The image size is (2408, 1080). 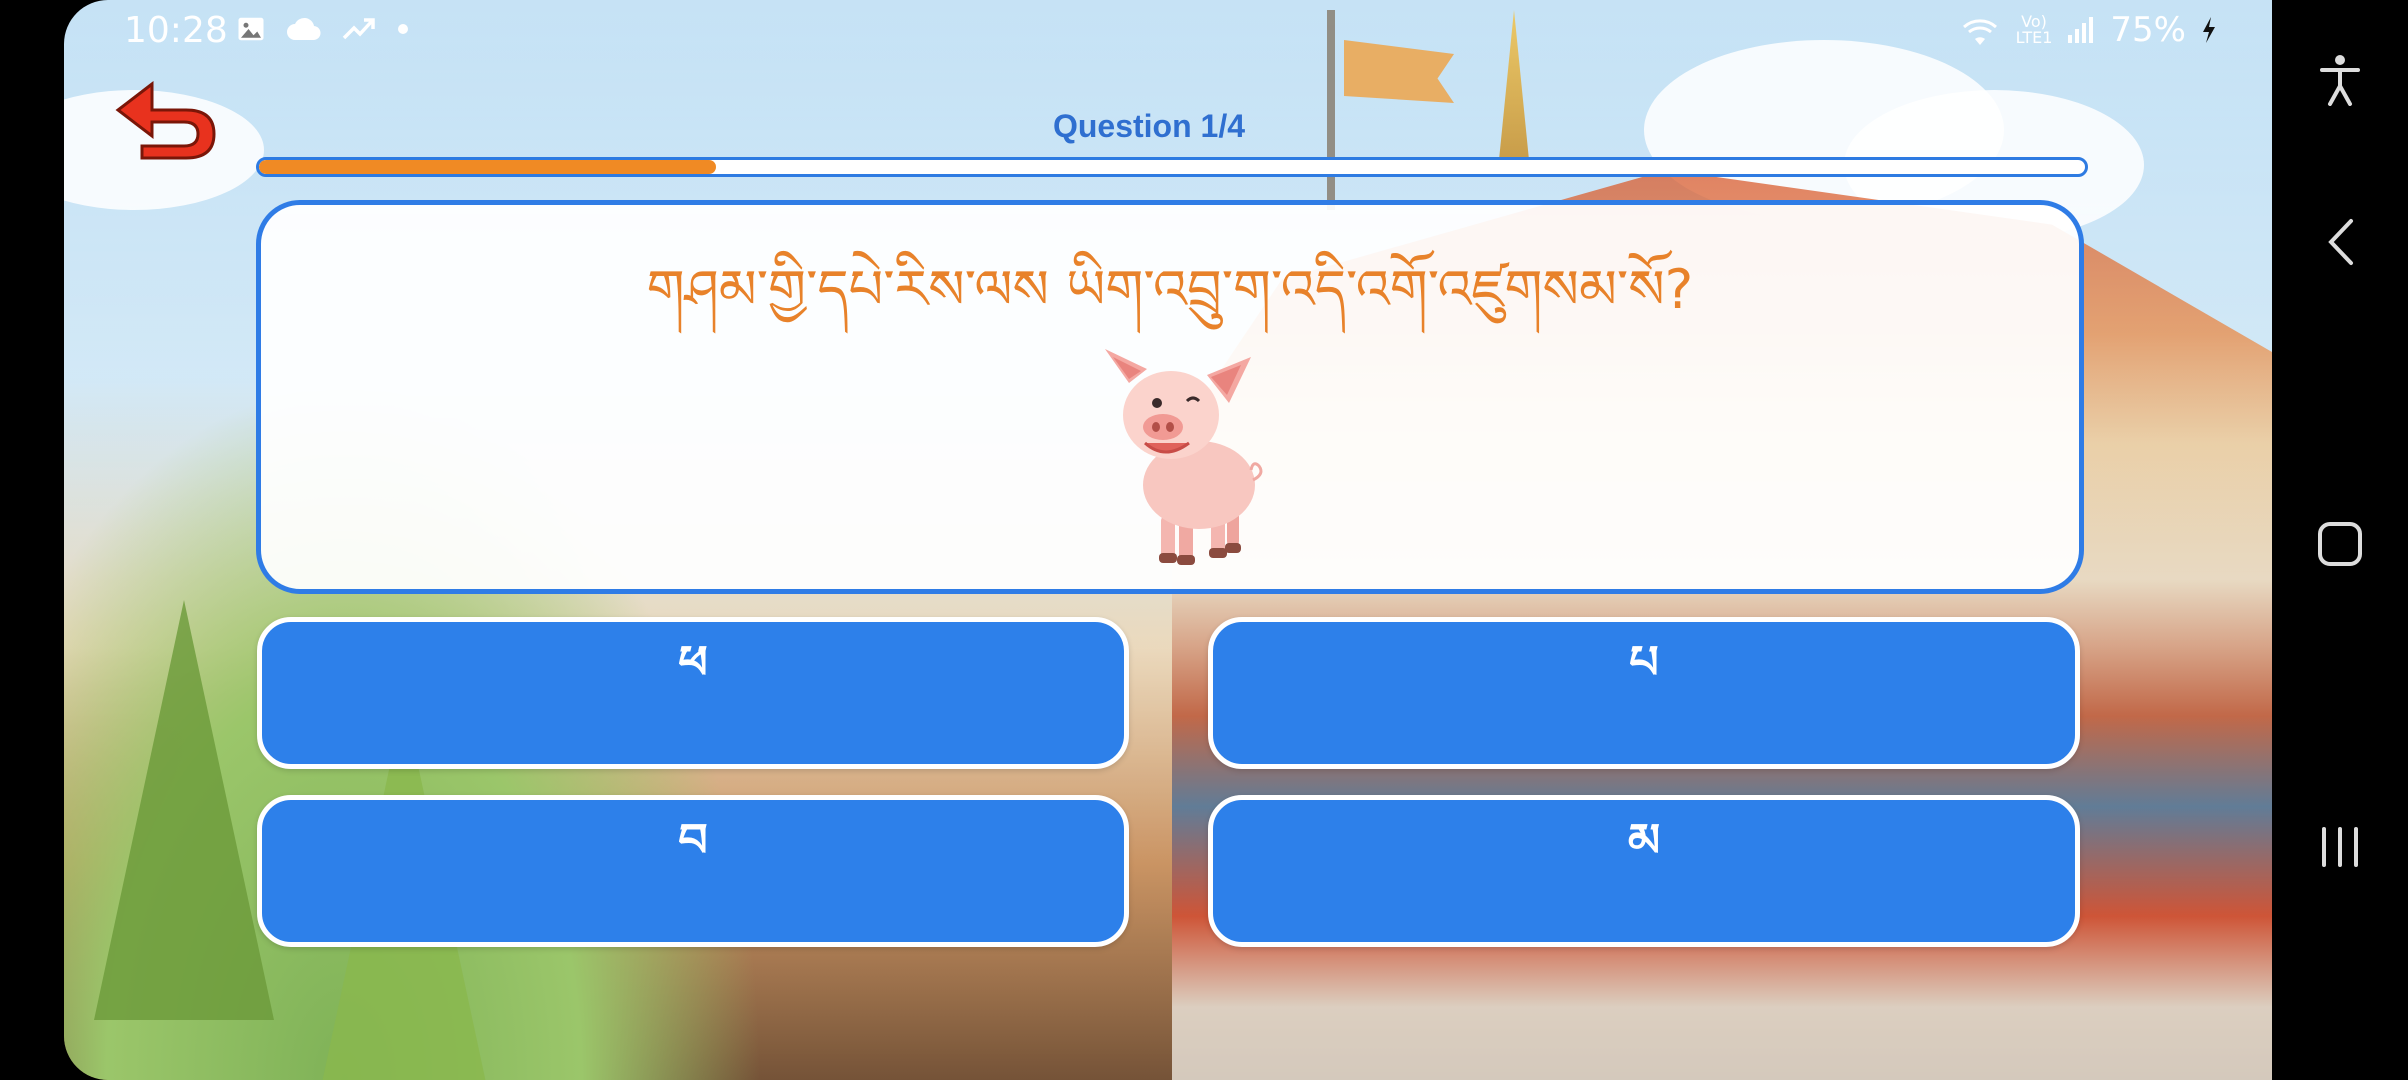 I want to click on status-time: 10:28, so click(x=176, y=30).